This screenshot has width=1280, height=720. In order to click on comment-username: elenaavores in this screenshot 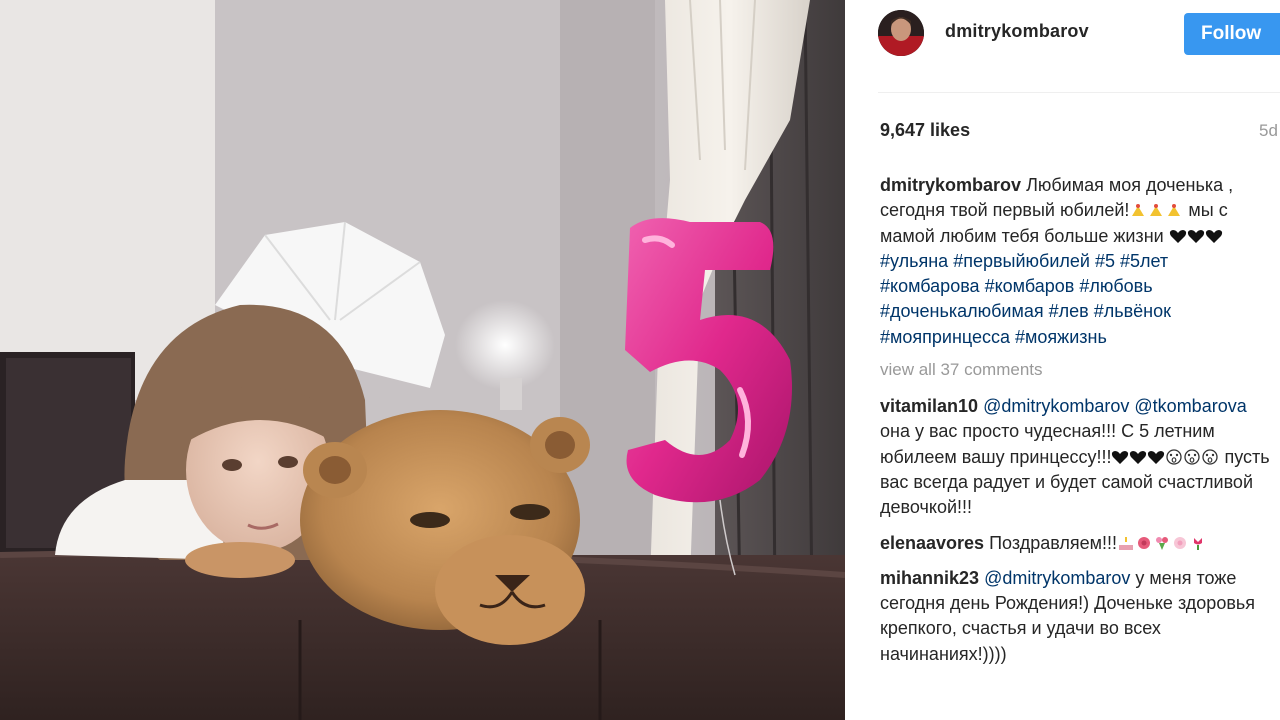, I will do `click(932, 543)`.